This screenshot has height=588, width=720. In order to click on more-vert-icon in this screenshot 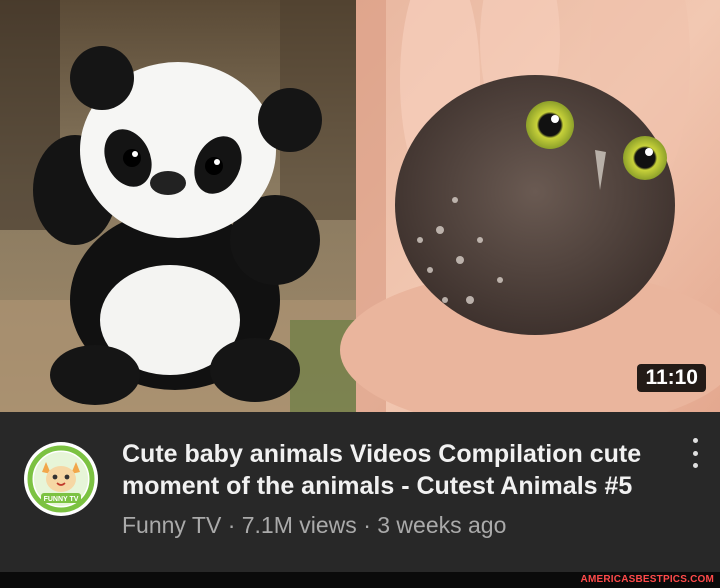, I will do `click(695, 453)`.